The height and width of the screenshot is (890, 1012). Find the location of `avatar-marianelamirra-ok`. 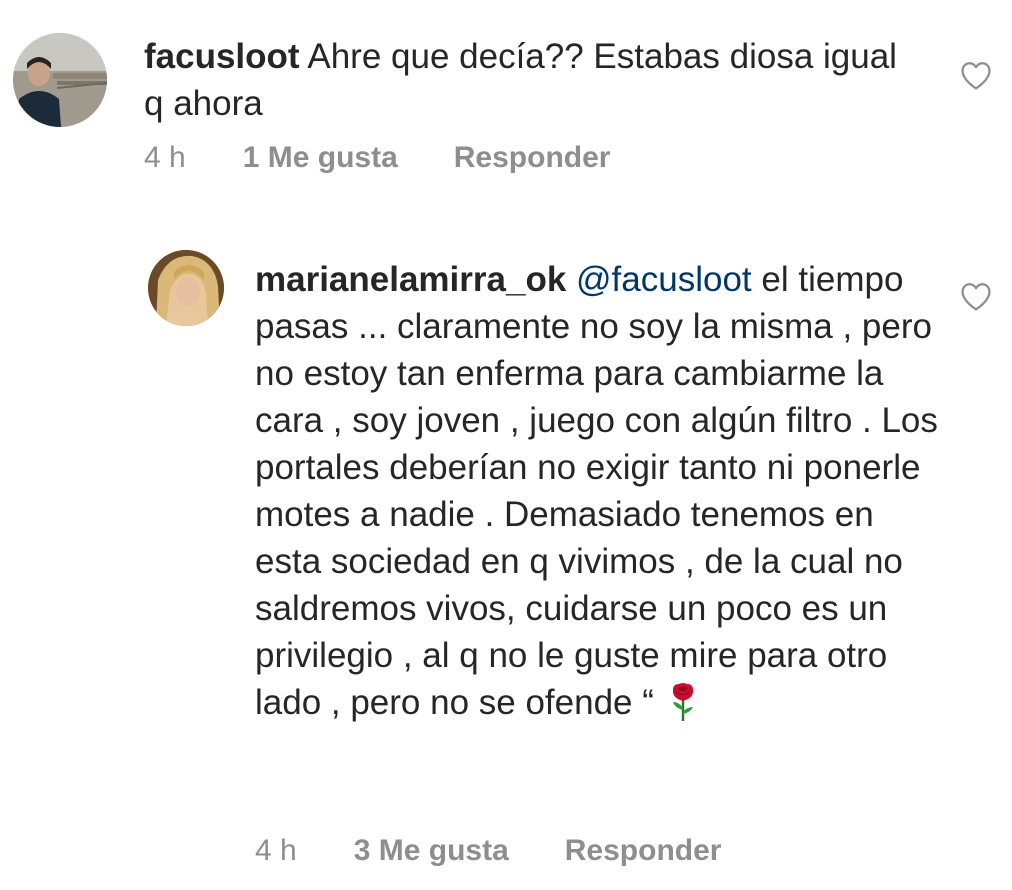

avatar-marianelamirra-ok is located at coordinates (186, 288).